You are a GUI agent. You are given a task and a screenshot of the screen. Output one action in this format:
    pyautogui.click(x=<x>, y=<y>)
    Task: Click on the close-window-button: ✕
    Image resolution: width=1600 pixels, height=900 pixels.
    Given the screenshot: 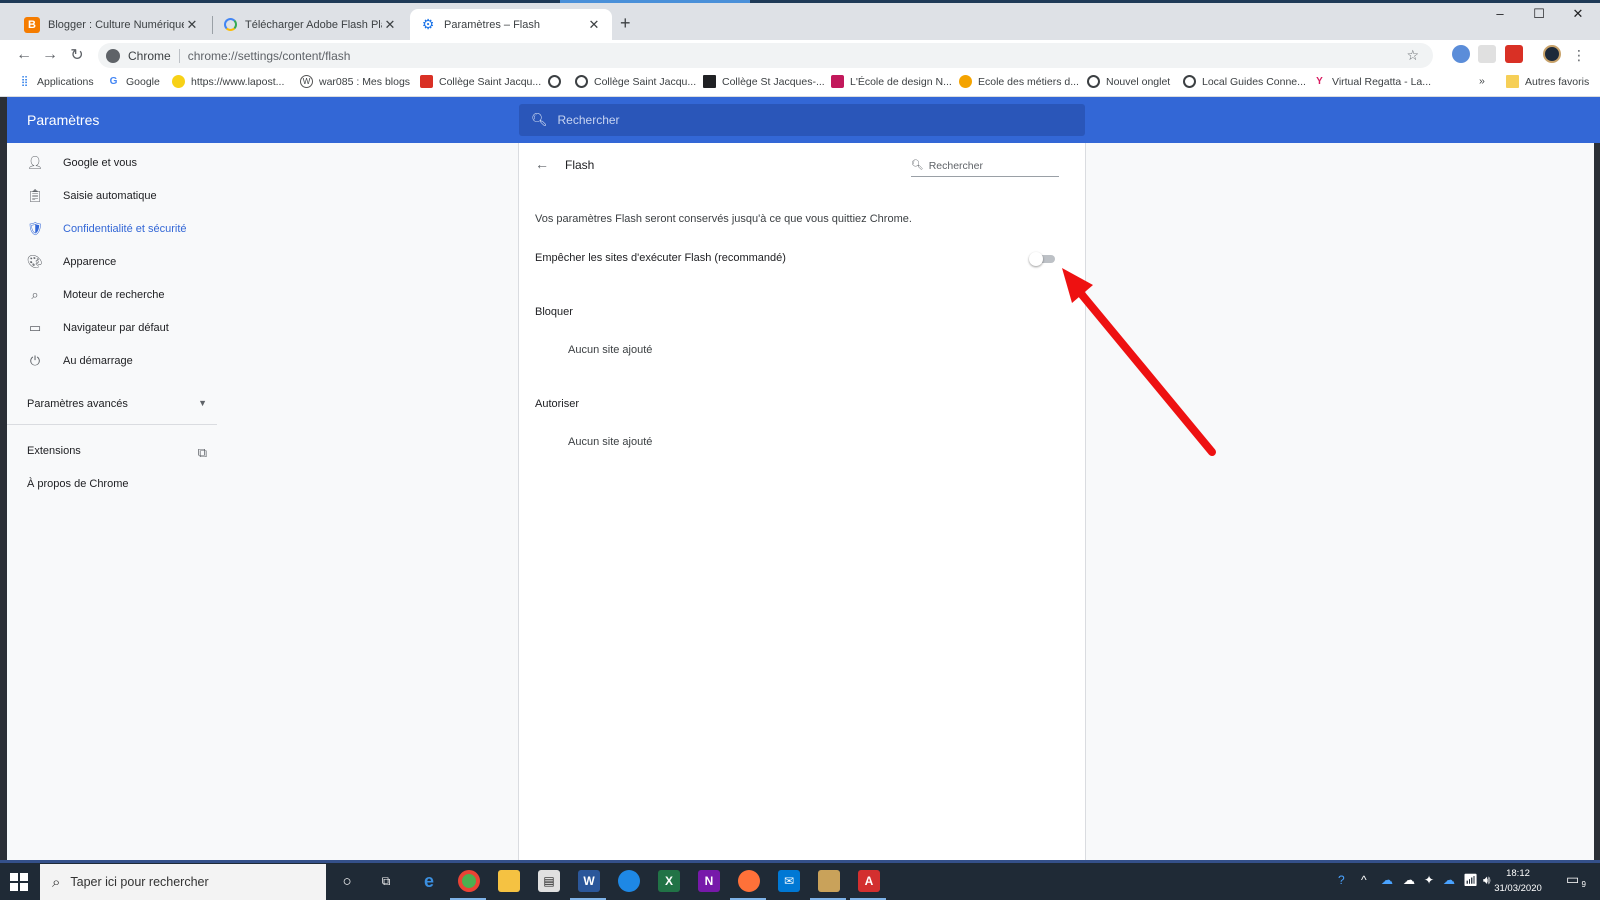 What is the action you would take?
    pyautogui.click(x=1578, y=14)
    